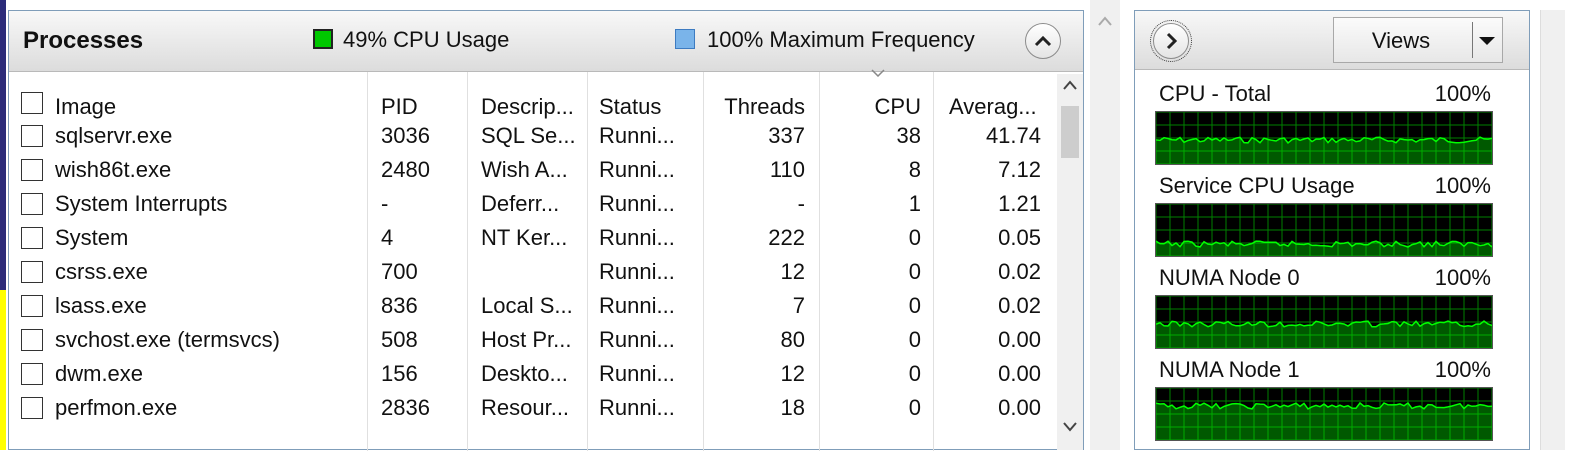 The image size is (1576, 451). Describe the element at coordinates (405, 407) in the screenshot. I see `pid-cell: 2836` at that location.